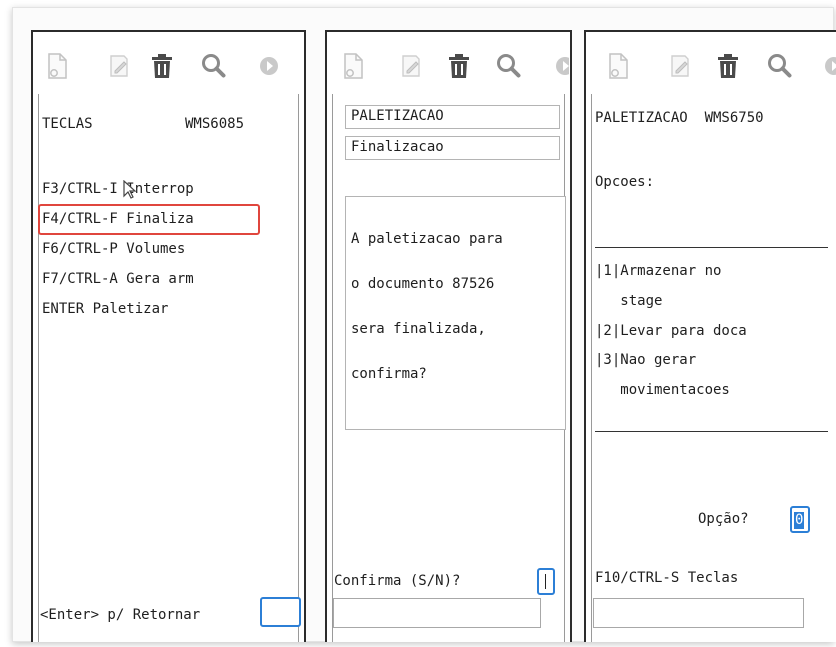 Image resolution: width=836 pixels, height=647 pixels. What do you see at coordinates (120, 615) in the screenshot?
I see `return-prompt: <Enter> p/ Retornar` at bounding box center [120, 615].